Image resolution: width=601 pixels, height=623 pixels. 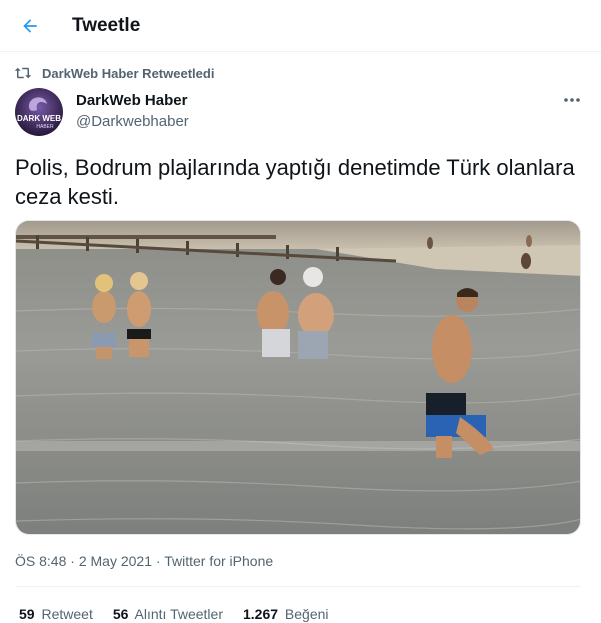 What do you see at coordinates (298, 586) in the screenshot?
I see `divider` at bounding box center [298, 586].